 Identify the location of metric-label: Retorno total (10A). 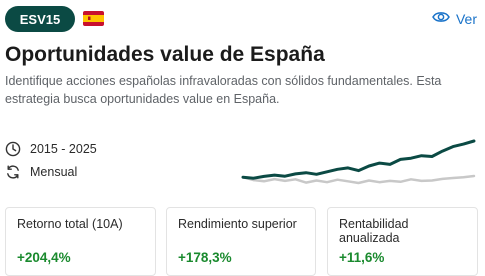
(70, 224).